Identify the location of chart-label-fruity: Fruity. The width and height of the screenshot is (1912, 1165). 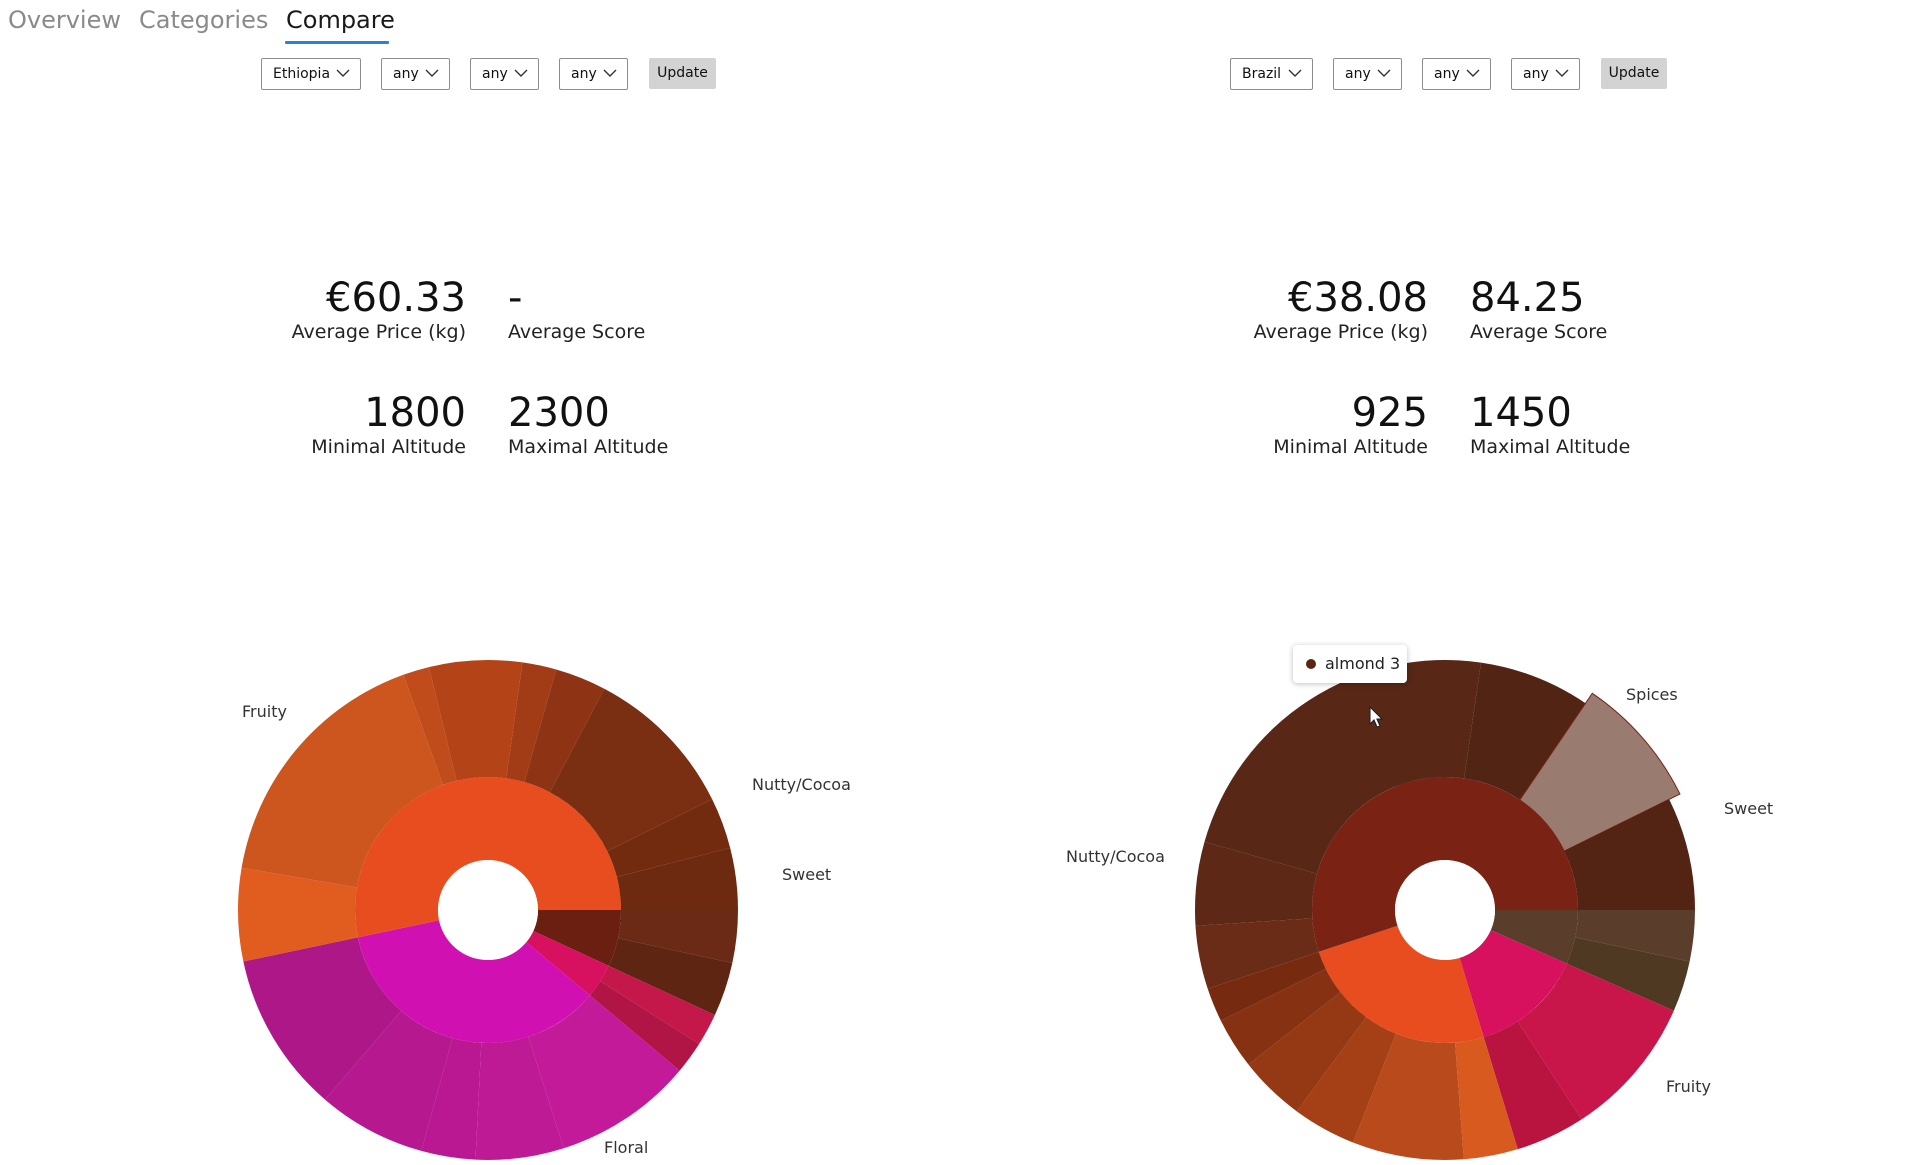
(1688, 1086).